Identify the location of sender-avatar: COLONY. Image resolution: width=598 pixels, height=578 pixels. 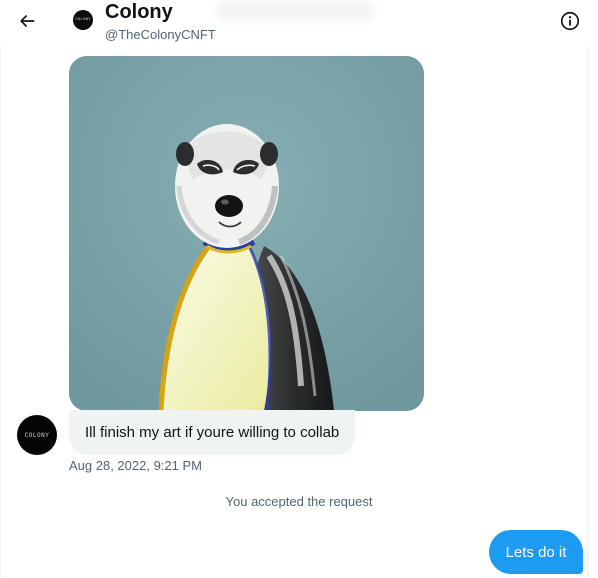
(37, 435).